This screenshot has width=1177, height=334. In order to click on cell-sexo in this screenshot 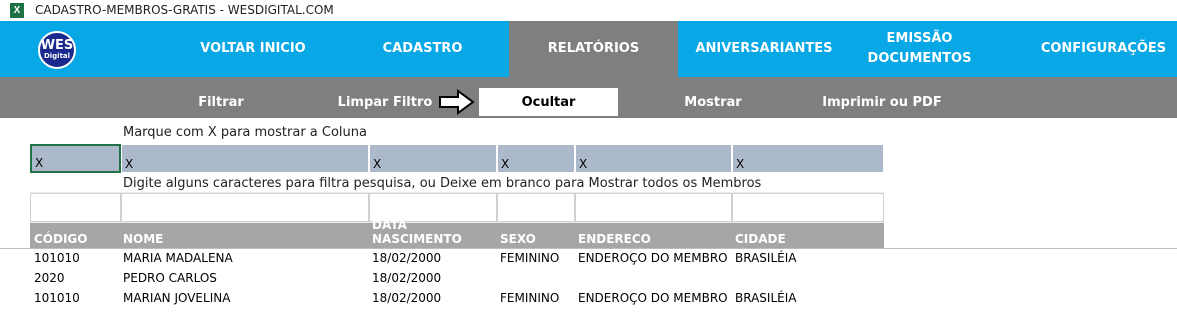, I will do `click(498, 281)`.